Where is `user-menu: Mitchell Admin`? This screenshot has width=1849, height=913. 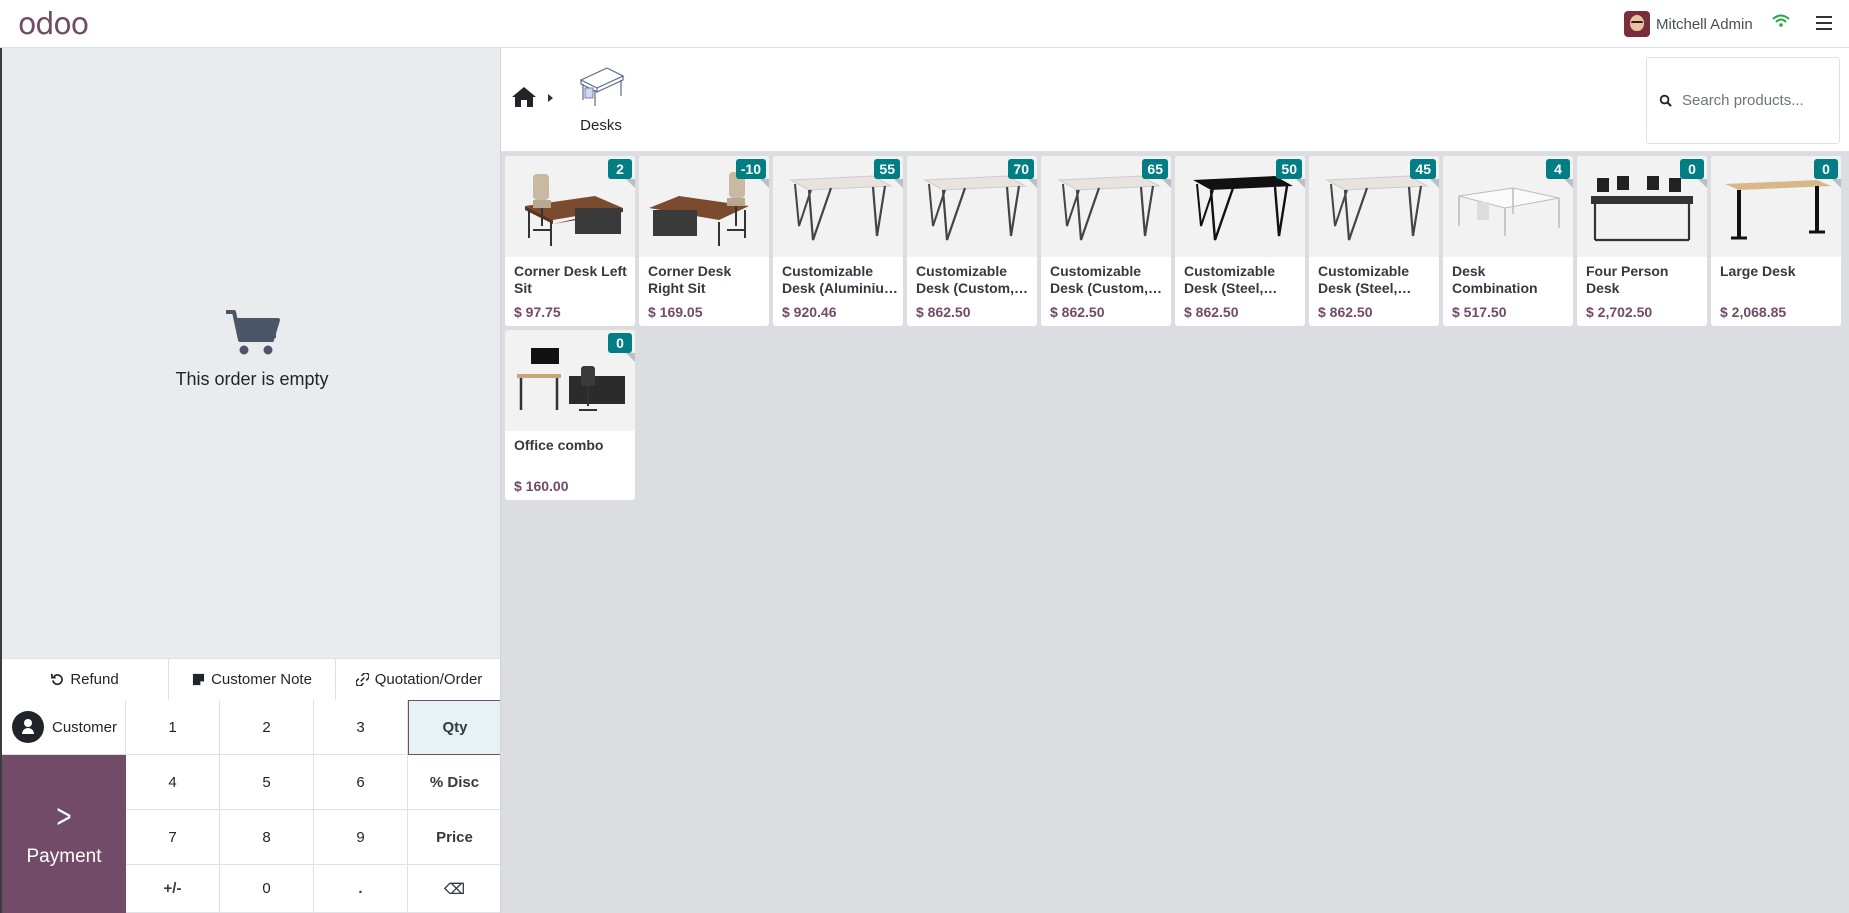 user-menu: Mitchell Admin is located at coordinates (1688, 24).